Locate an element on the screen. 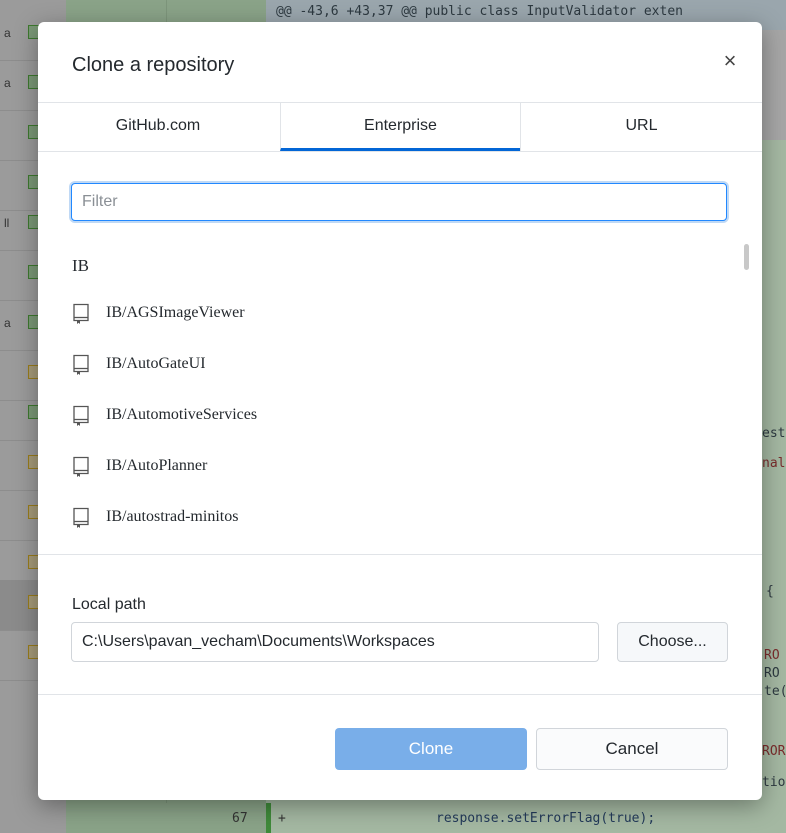 The height and width of the screenshot is (833, 786). local-path-input is located at coordinates (335, 642).